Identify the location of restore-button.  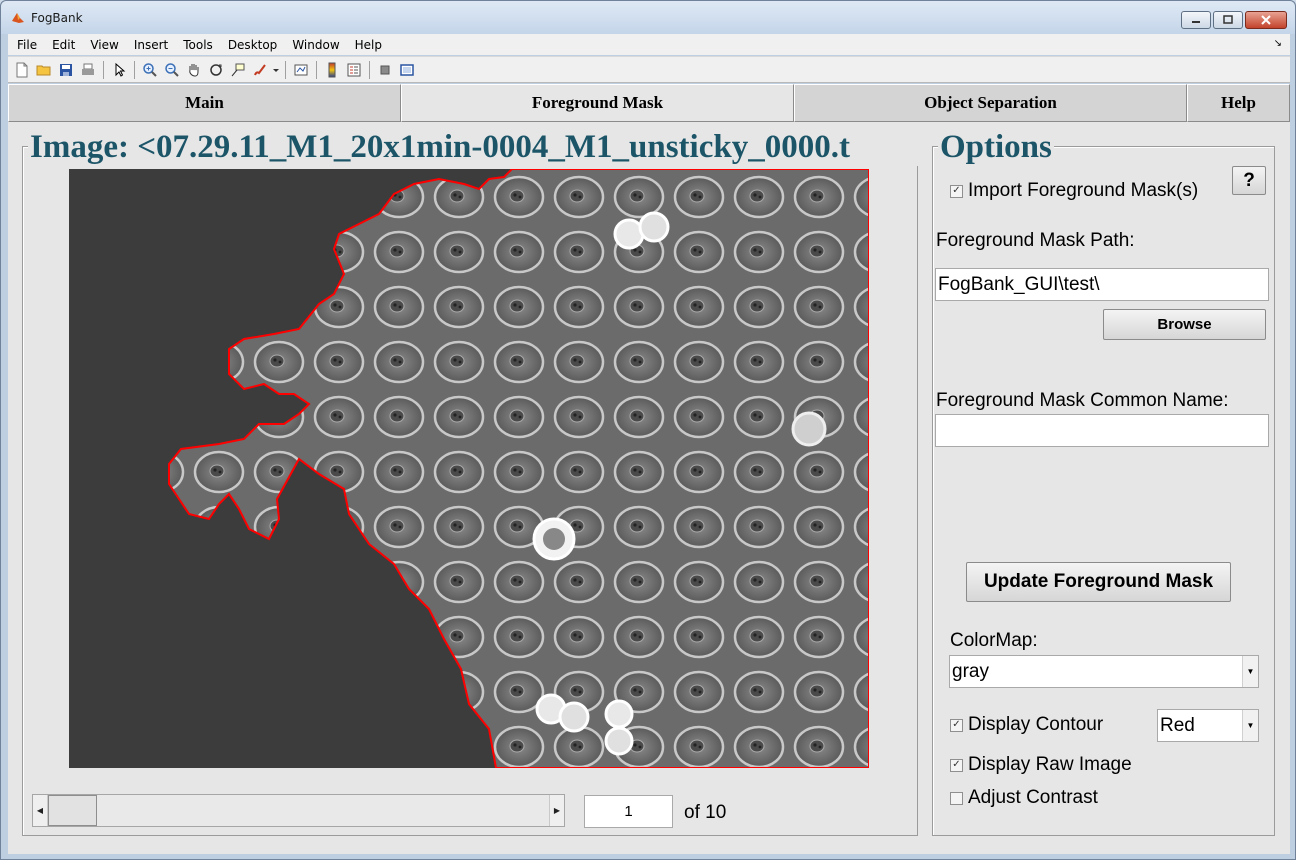
(1228, 20).